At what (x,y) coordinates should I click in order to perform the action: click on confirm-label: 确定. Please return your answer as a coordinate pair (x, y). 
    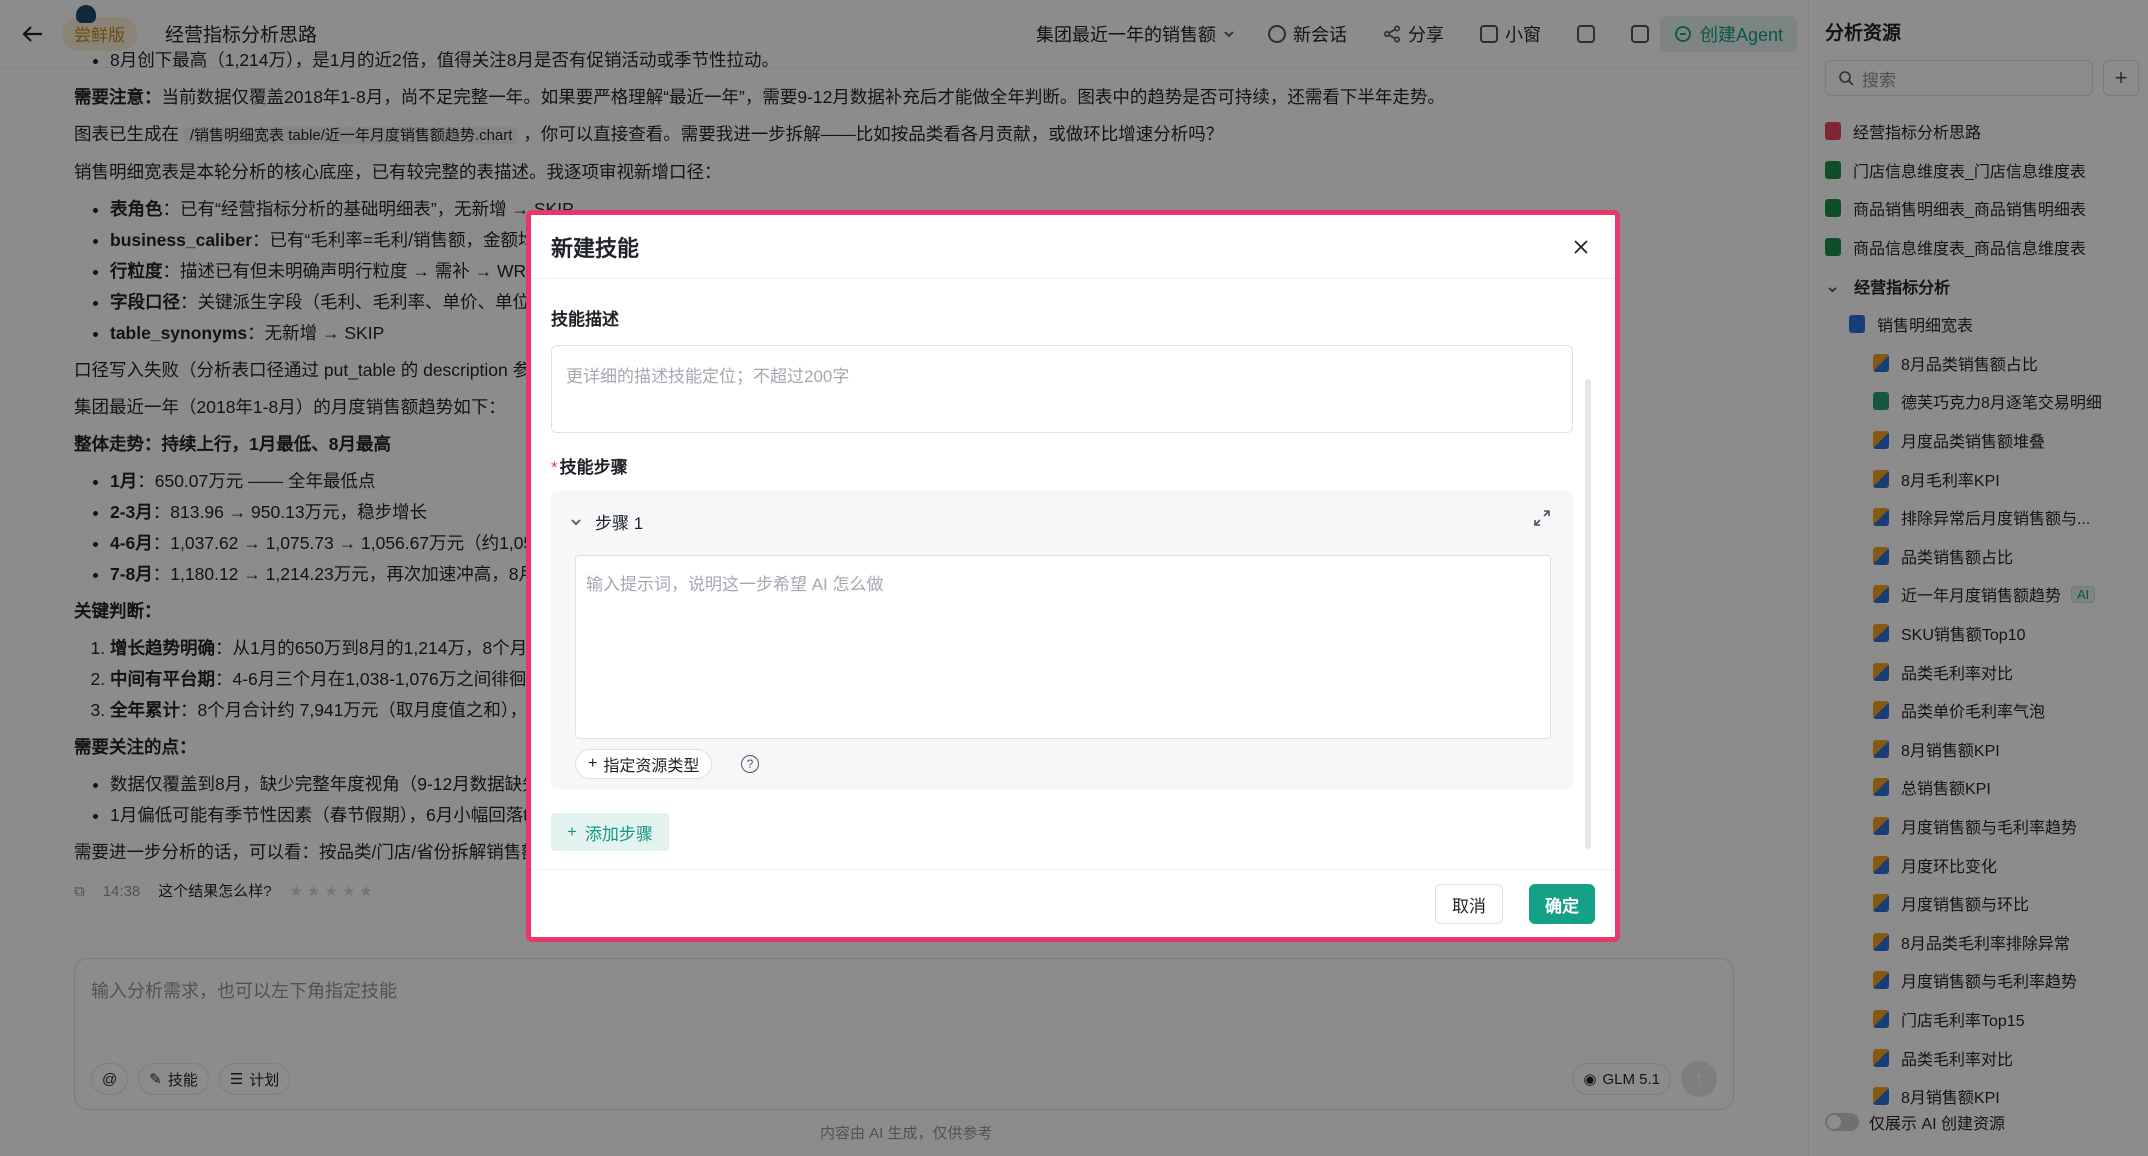
    Looking at the image, I should click on (1562, 906).